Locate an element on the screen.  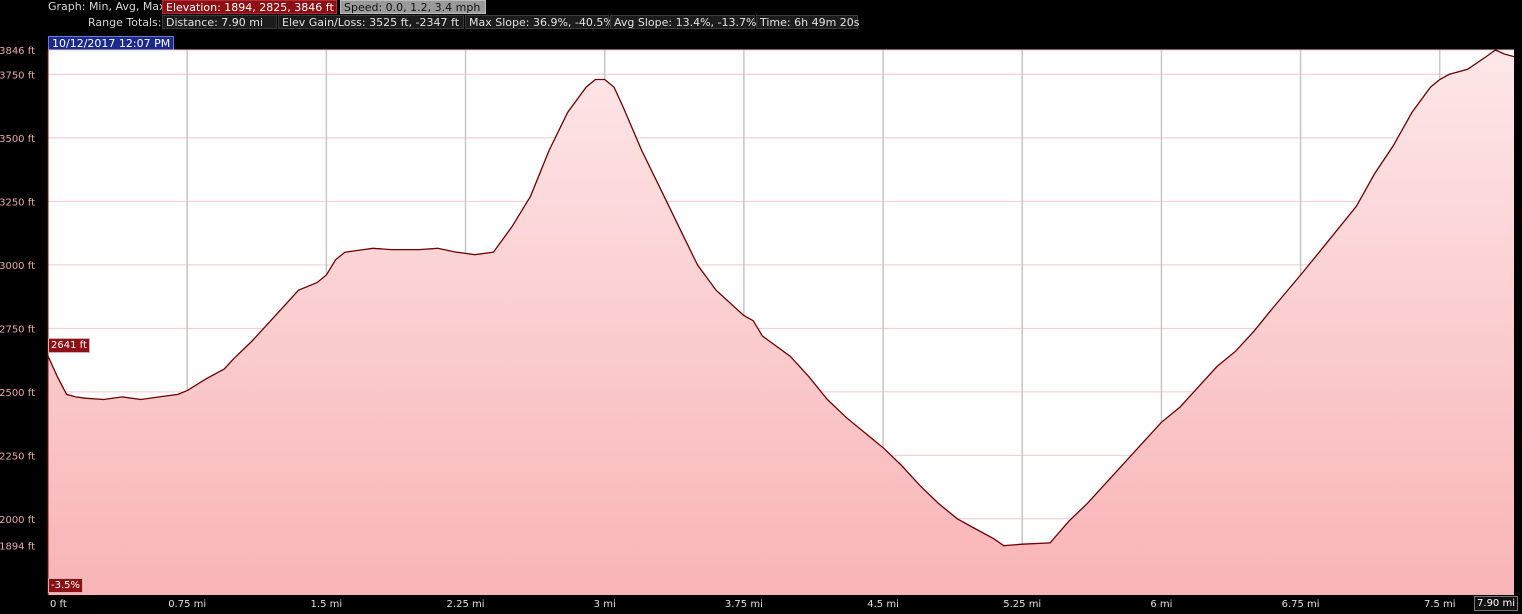
y-tick-label: 1894 ft is located at coordinates (17, 547).